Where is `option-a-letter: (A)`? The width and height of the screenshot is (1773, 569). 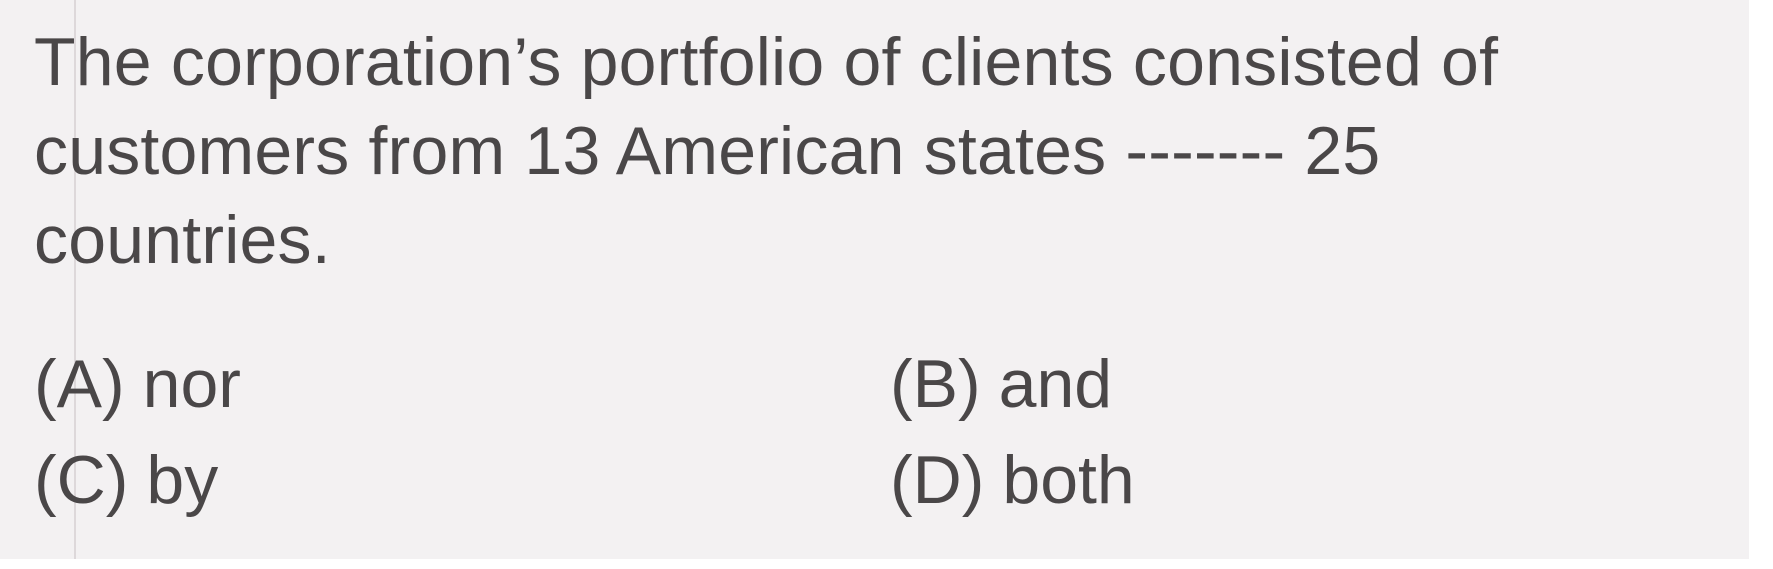
option-a-letter: (A) is located at coordinates (79, 384).